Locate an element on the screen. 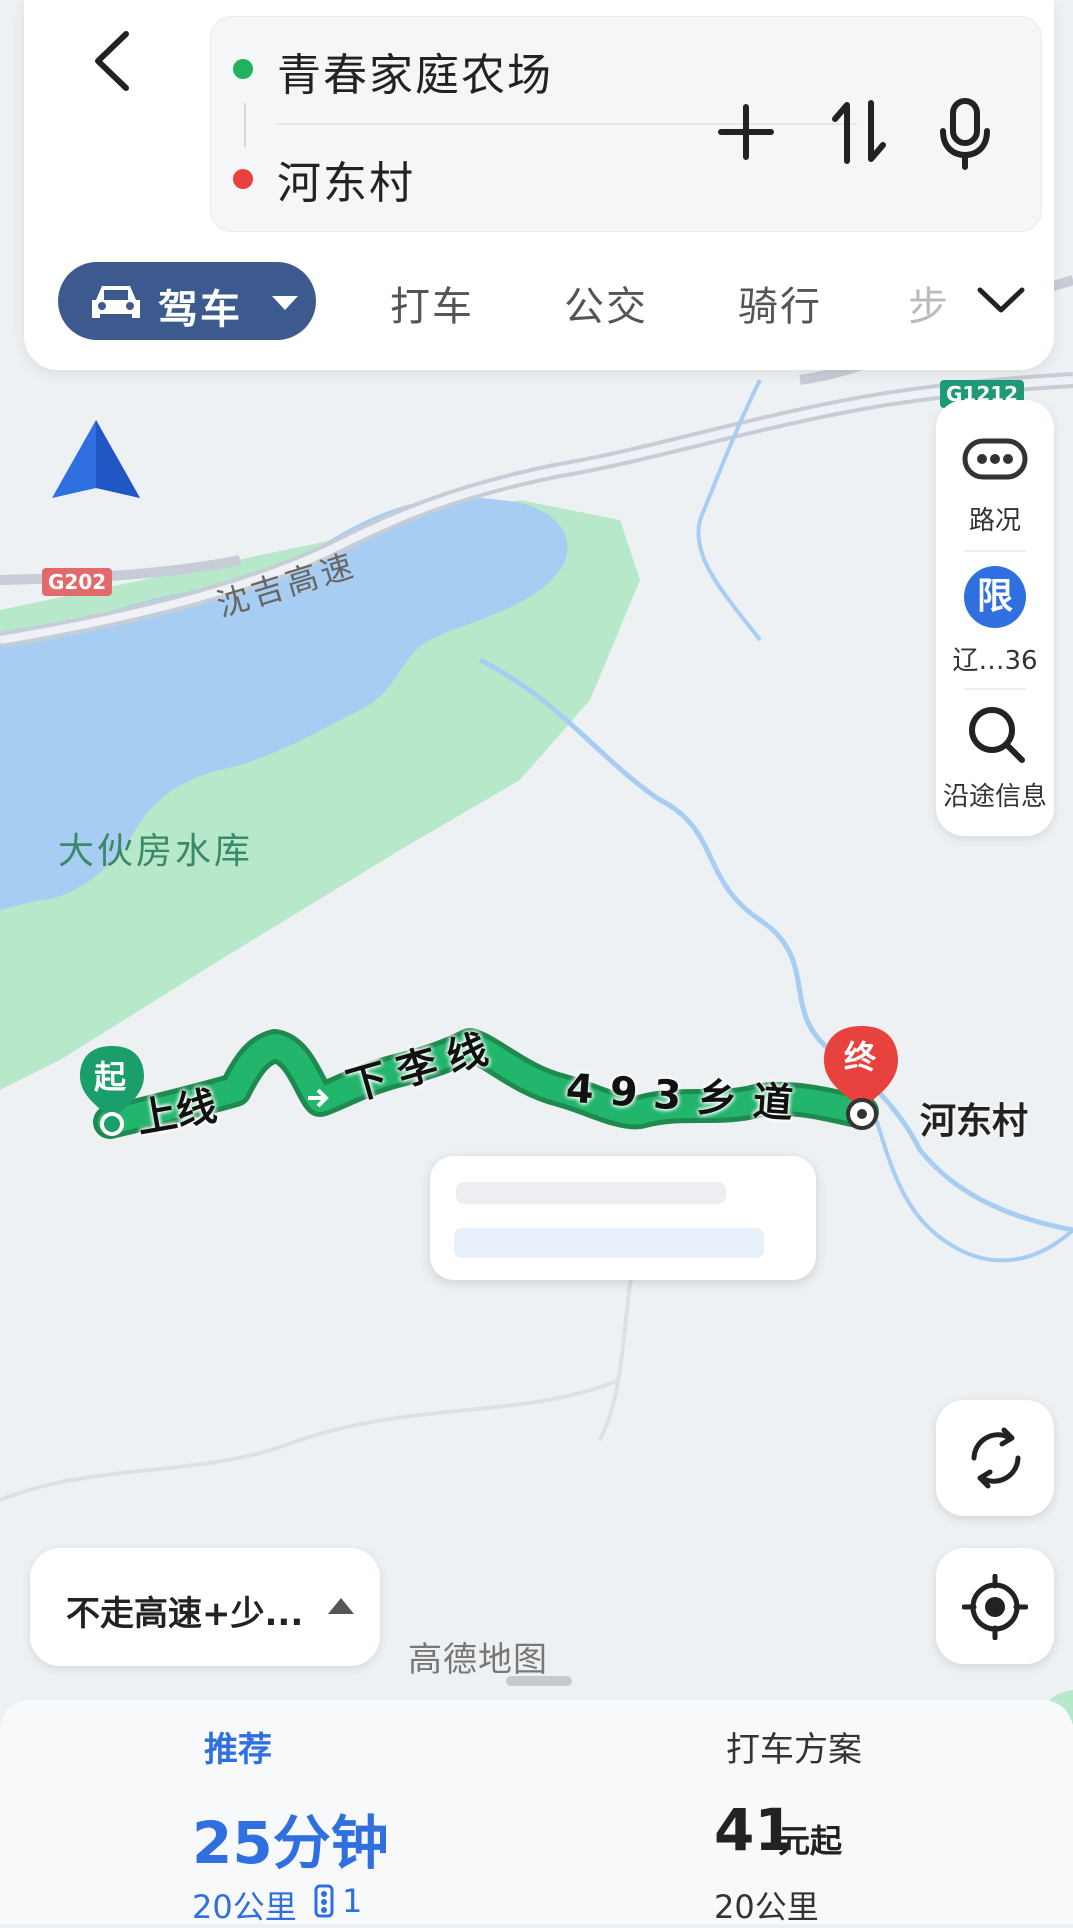 The height and width of the screenshot is (1928, 1073). destination-label: 河东村 is located at coordinates (974, 1121).